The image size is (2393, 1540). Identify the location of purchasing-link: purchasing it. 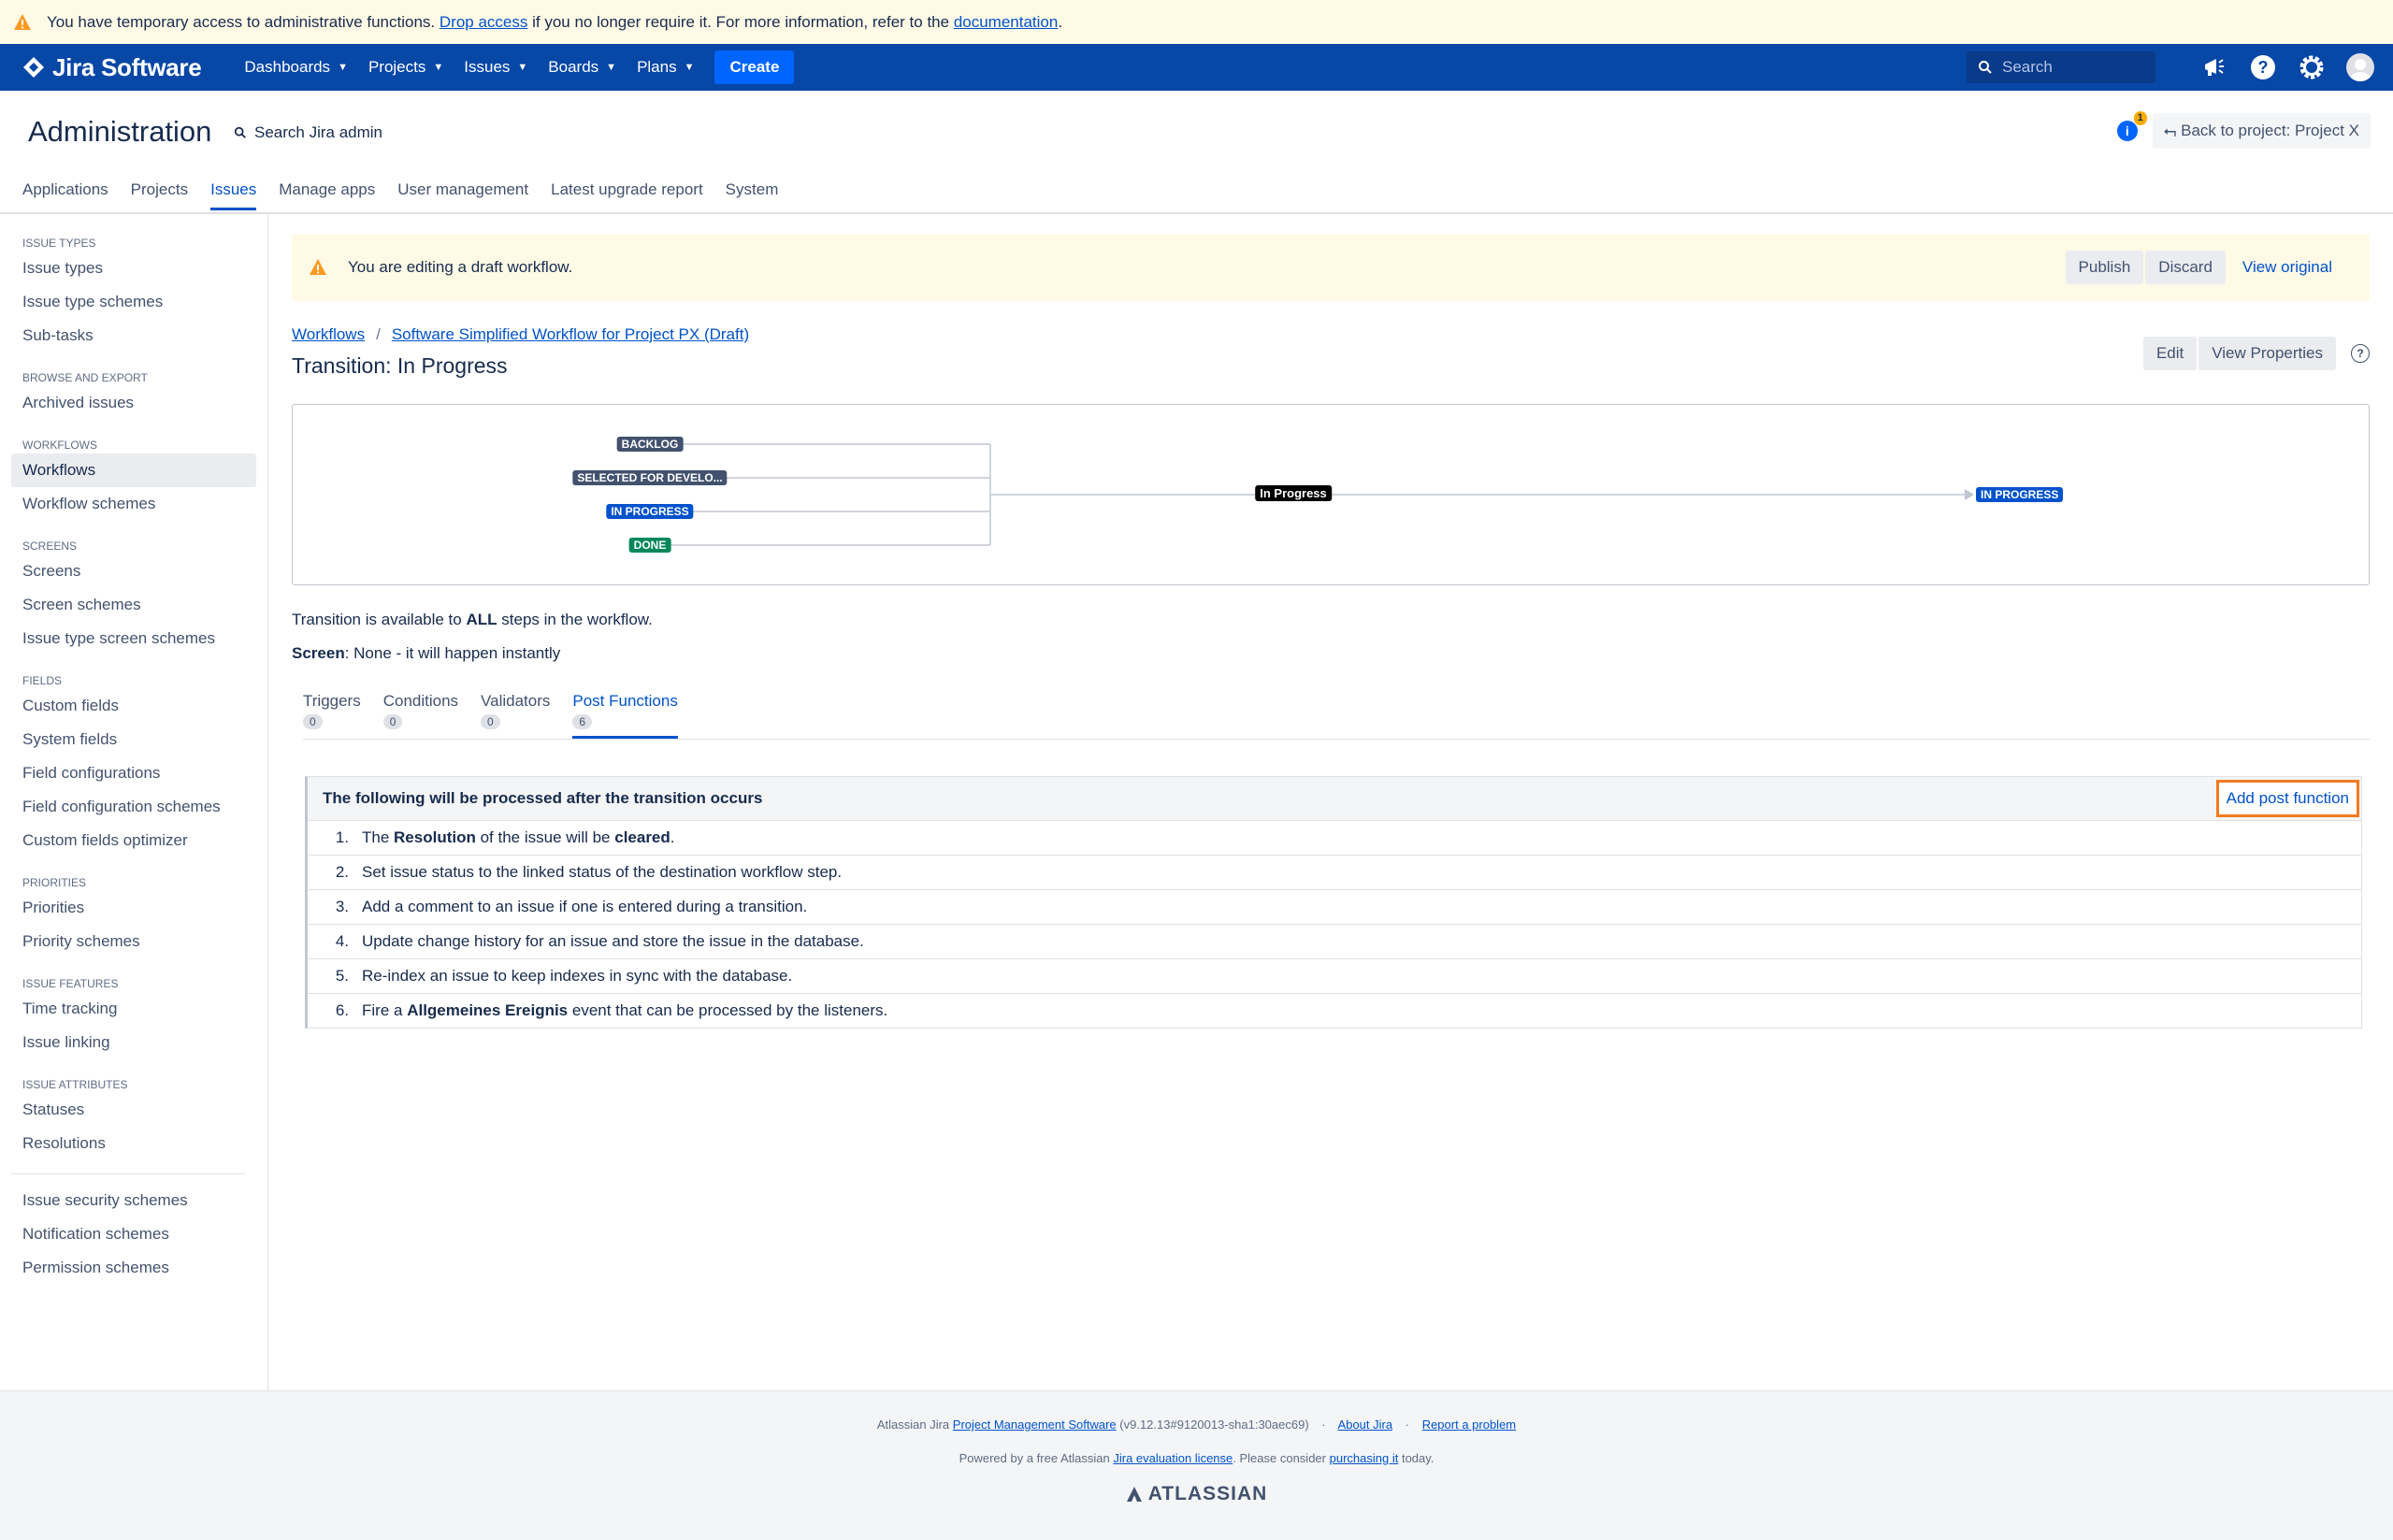
(1364, 1458).